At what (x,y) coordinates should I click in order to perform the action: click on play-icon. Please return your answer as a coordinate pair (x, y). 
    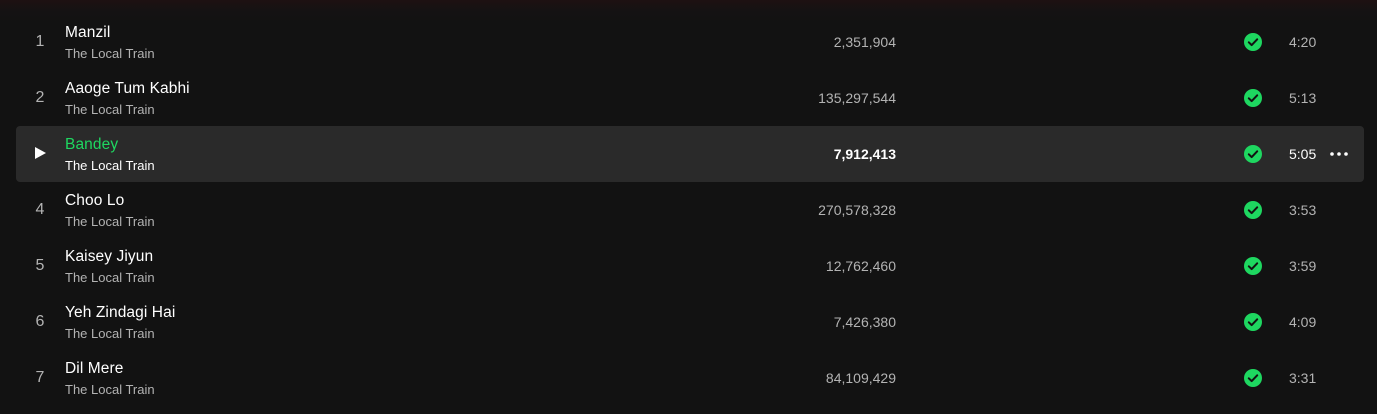
    Looking at the image, I should click on (40, 153).